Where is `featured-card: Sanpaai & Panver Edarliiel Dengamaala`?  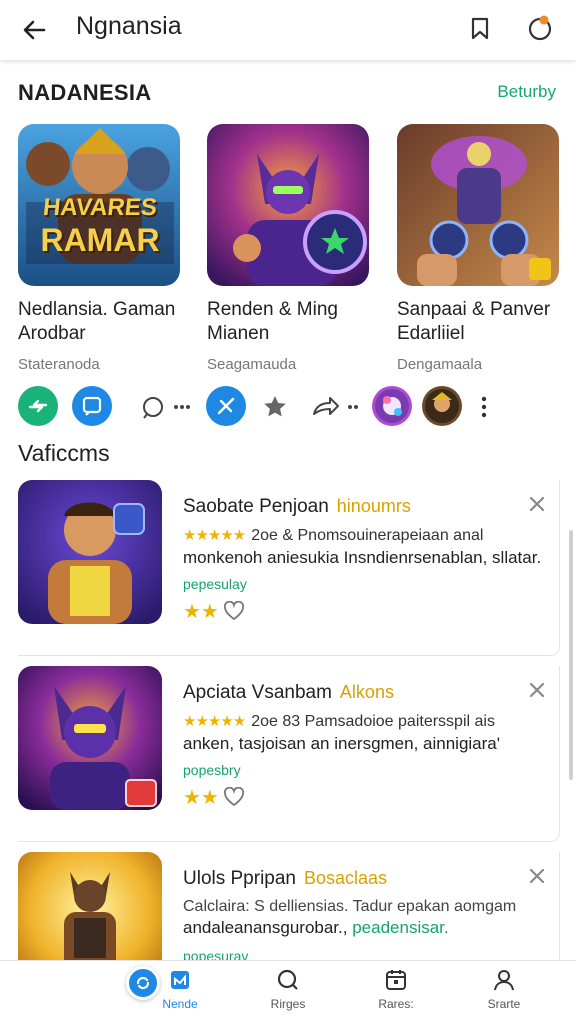 featured-card: Sanpaai & Panver Edarliiel Dengamaala is located at coordinates (480, 248).